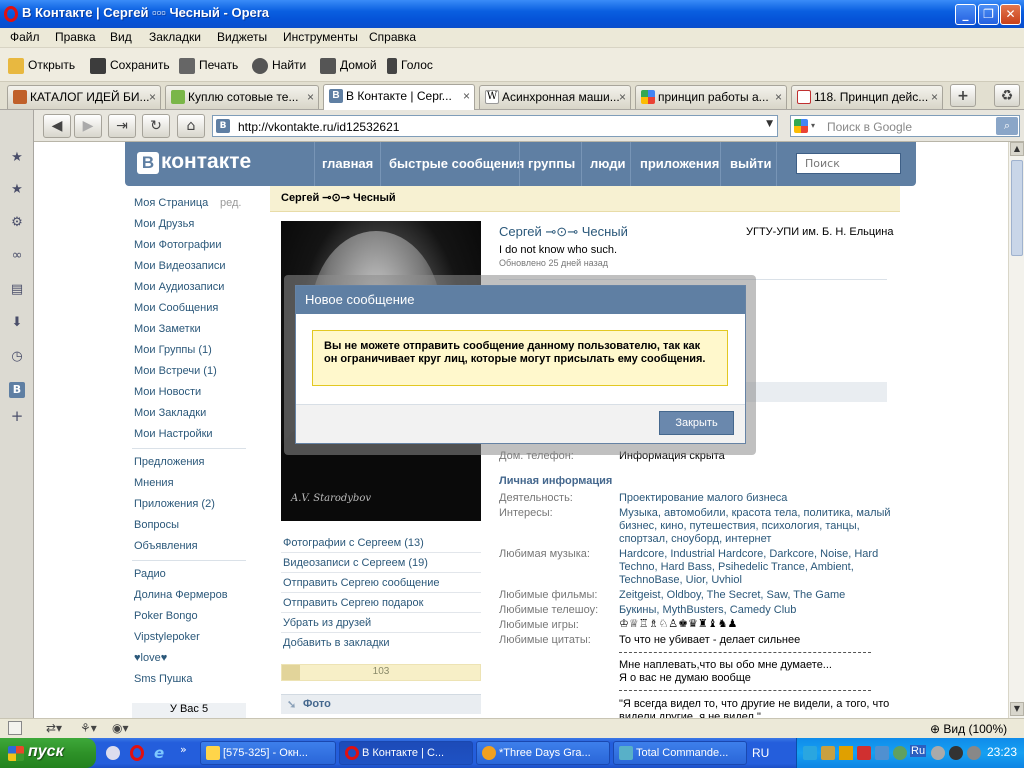  Describe the element at coordinates (159, 753) in the screenshot. I see `ie-quicklaunch-icon: e` at that location.